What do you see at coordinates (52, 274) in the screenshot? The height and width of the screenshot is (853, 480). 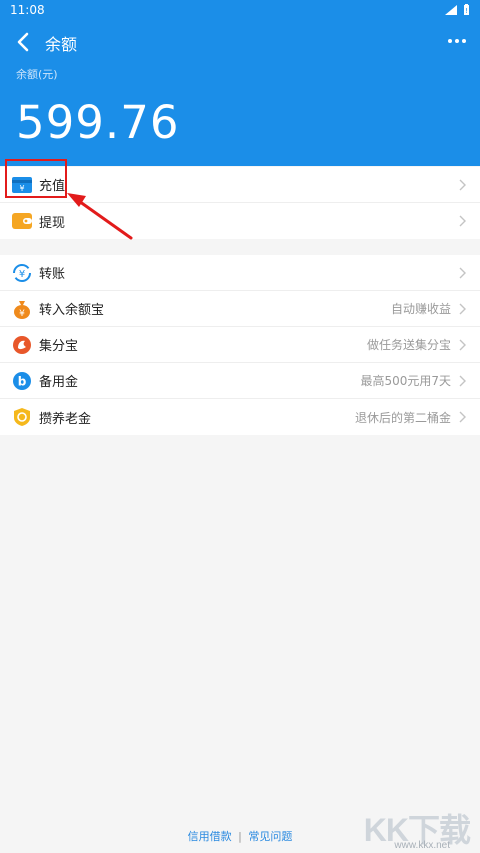 I see `transfer-label: 转账` at bounding box center [52, 274].